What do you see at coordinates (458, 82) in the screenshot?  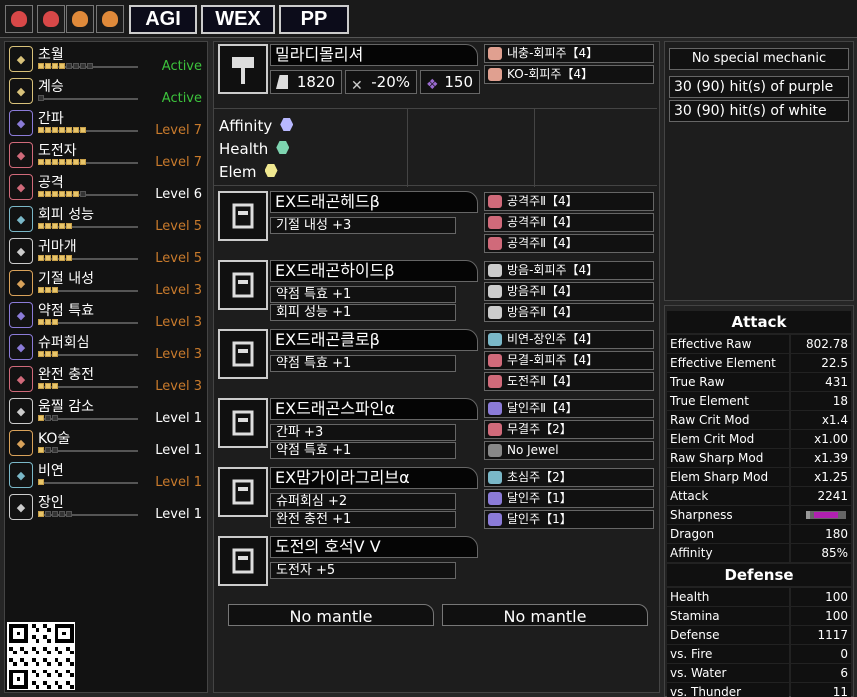 I see `element-value: 150` at bounding box center [458, 82].